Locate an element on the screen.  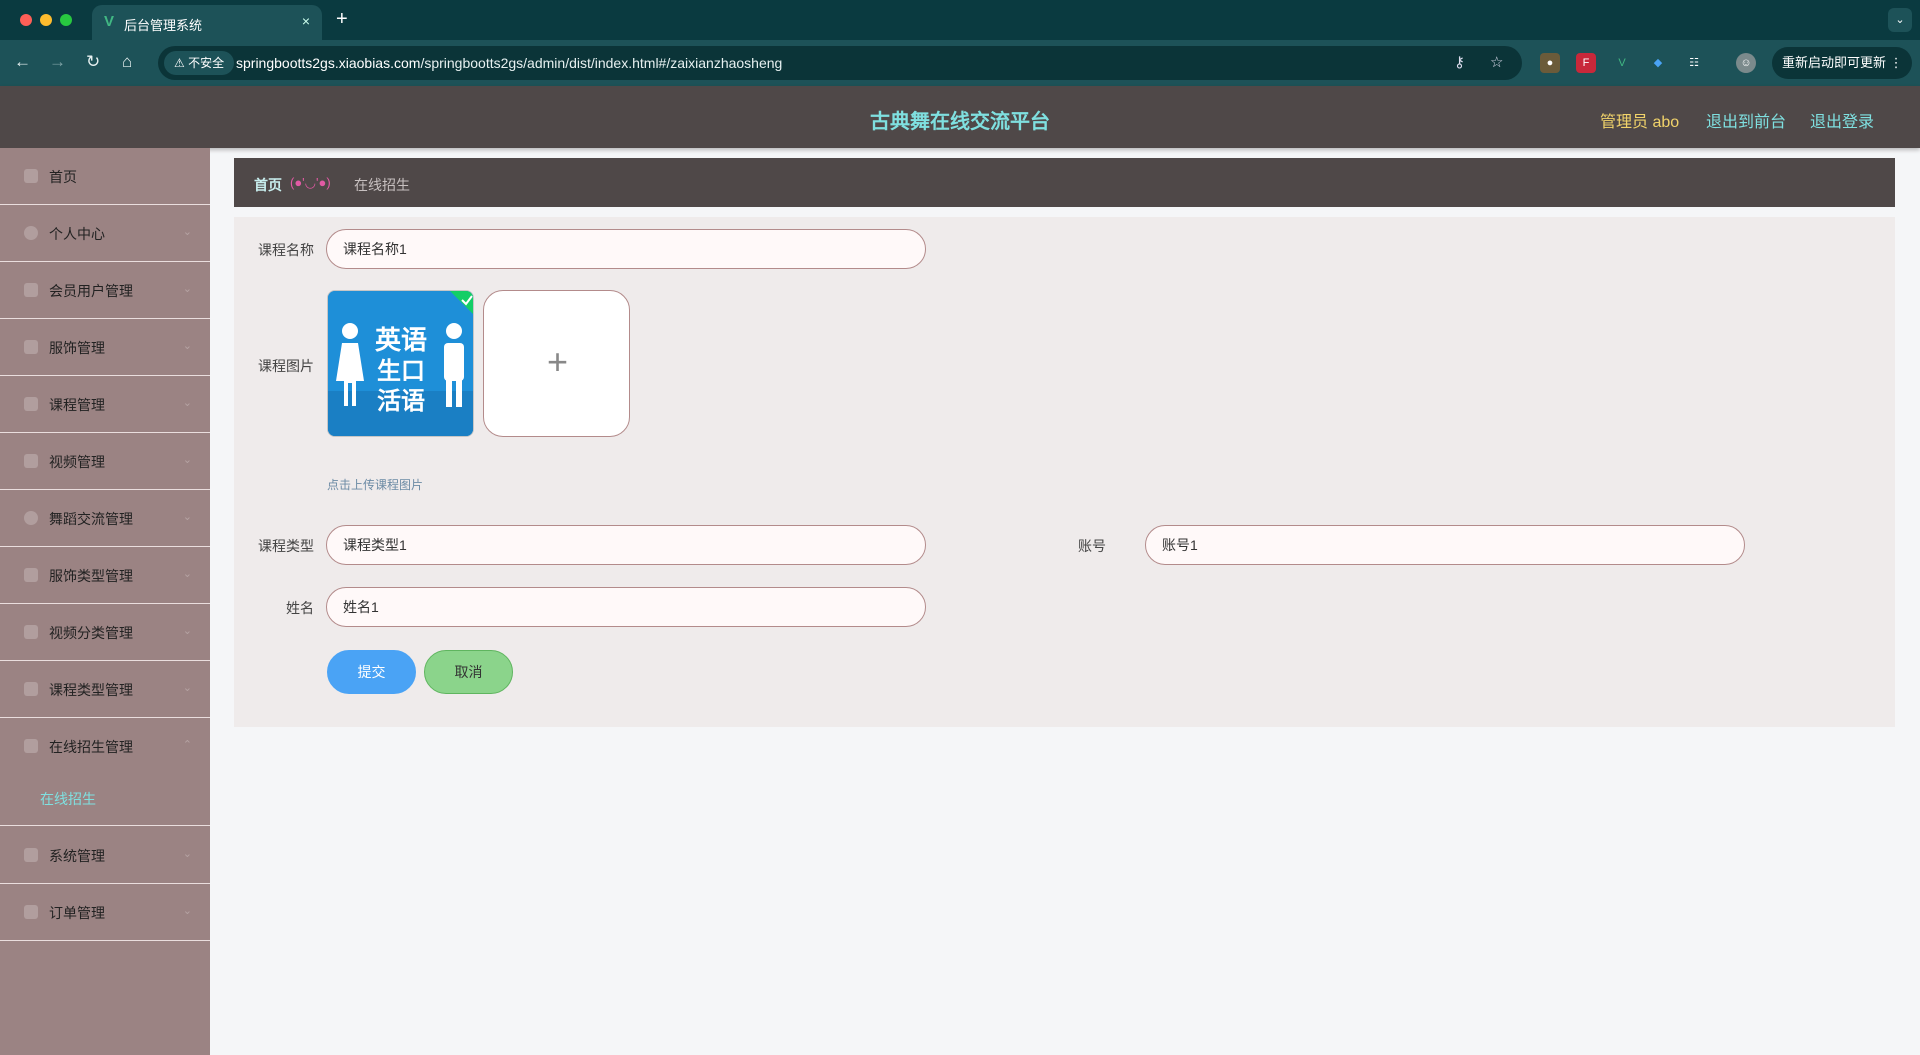
members-icon is located at coordinates (31, 290).